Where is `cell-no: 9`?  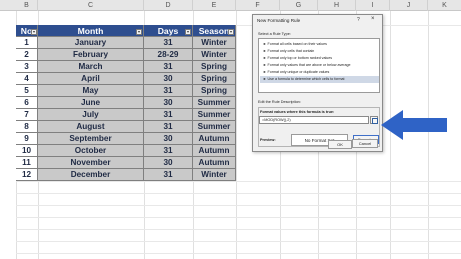 cell-no: 9 is located at coordinates (27, 139).